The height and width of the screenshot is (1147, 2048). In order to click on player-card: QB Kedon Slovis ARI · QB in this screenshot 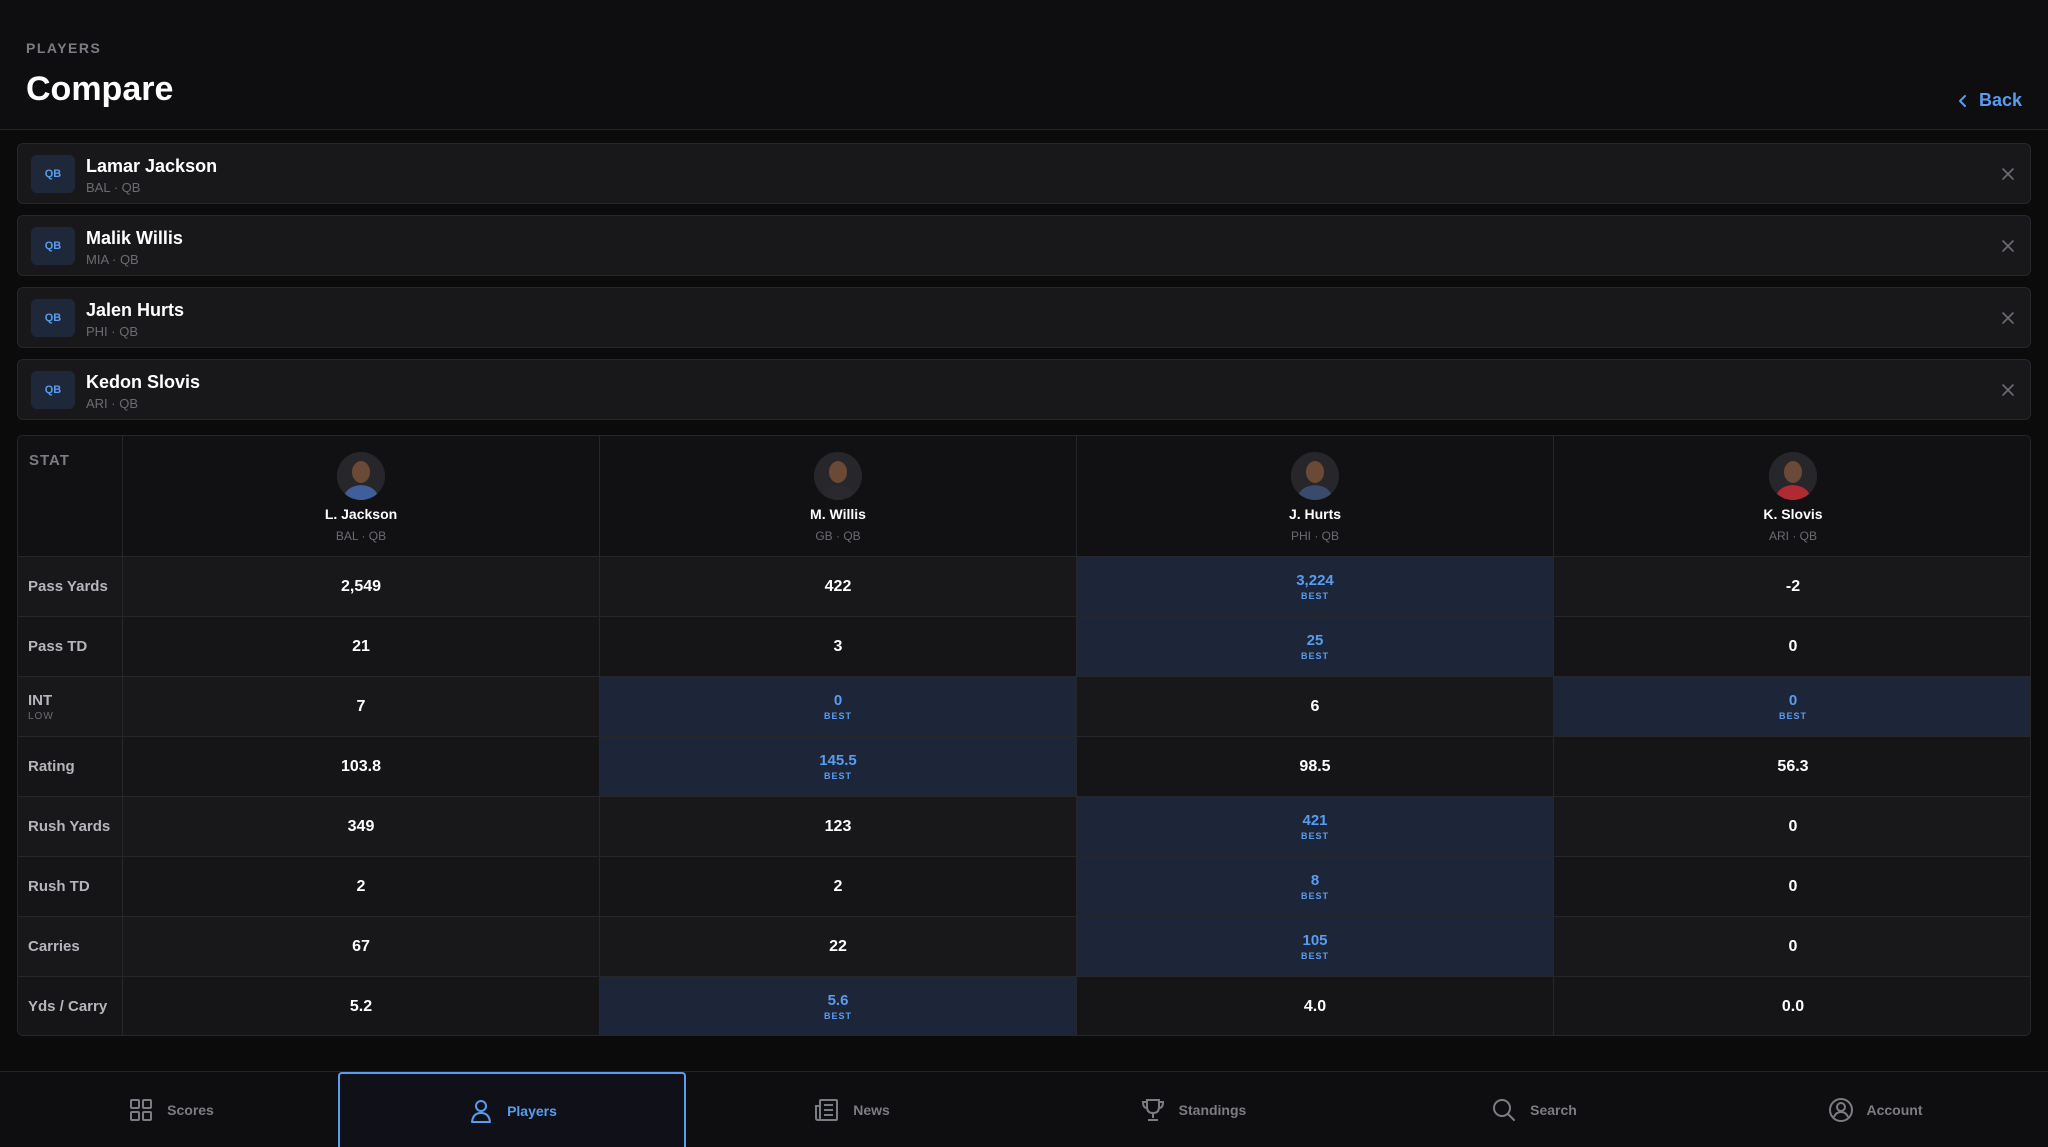, I will do `click(1024, 389)`.